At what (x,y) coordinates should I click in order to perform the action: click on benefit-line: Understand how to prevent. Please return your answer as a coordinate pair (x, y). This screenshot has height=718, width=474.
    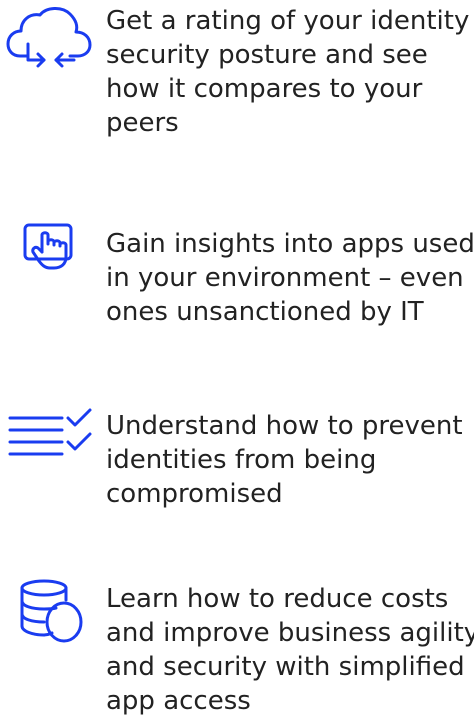
    Looking at the image, I should click on (284, 426).